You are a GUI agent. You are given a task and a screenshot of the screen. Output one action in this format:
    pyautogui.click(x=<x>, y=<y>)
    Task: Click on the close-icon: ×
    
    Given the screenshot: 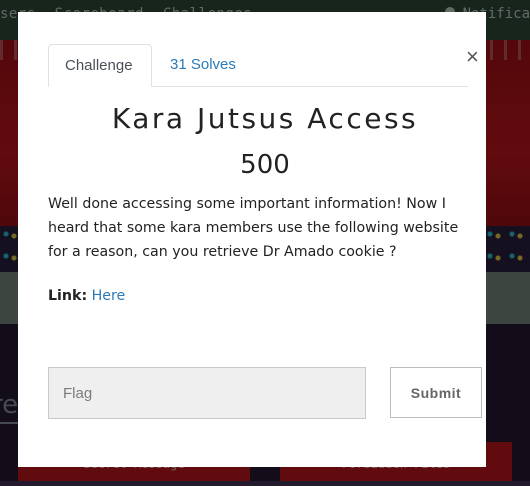 What is the action you would take?
    pyautogui.click(x=472, y=57)
    